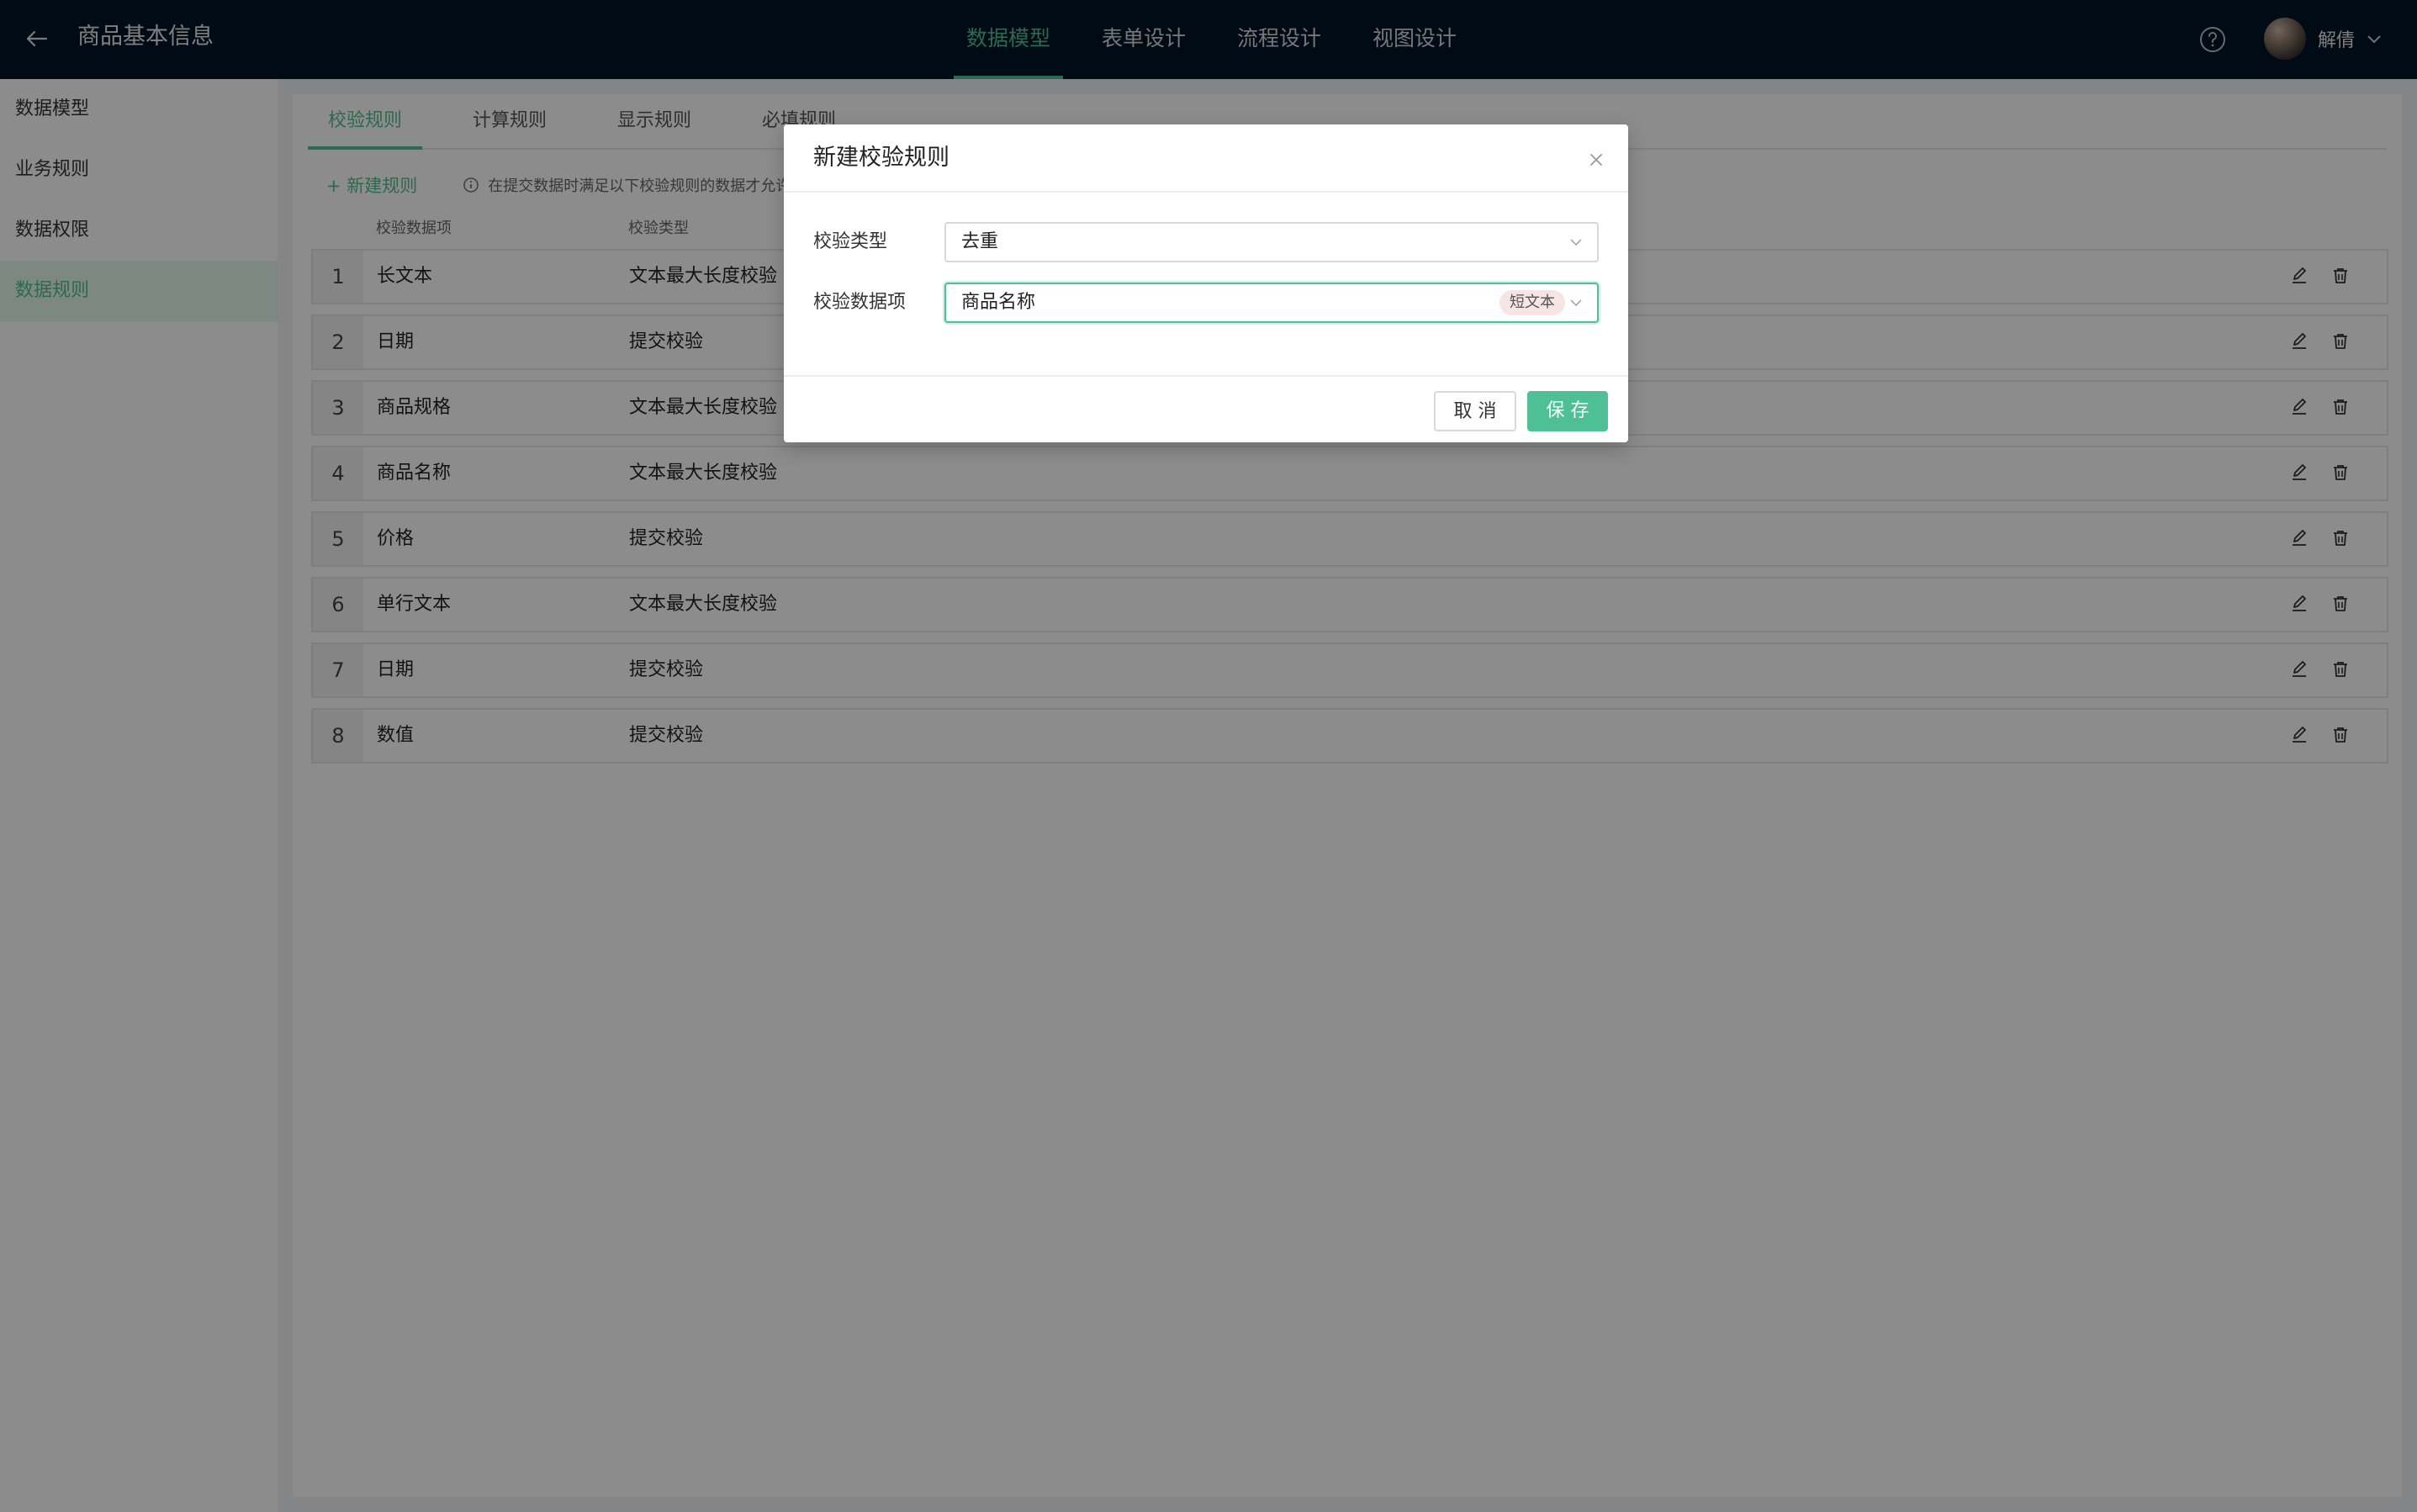  Describe the element at coordinates (1272, 242) in the screenshot. I see `validation-type-select: 去重` at that location.